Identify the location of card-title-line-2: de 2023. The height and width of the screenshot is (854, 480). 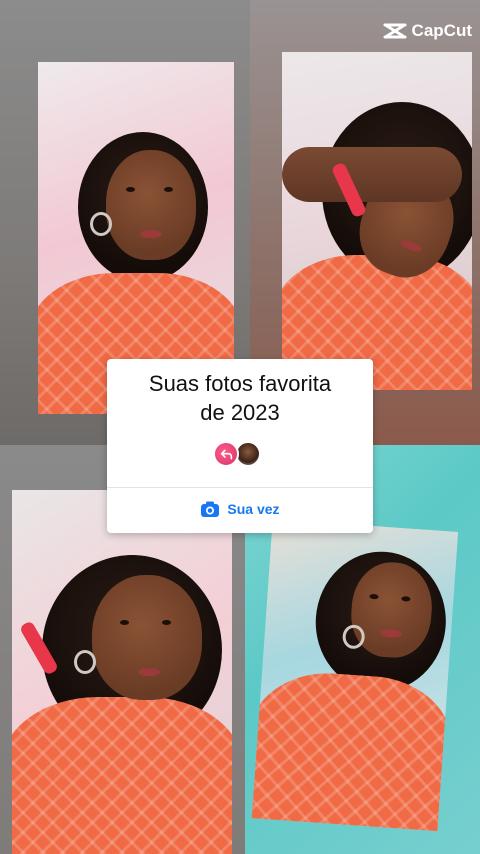
(240, 412).